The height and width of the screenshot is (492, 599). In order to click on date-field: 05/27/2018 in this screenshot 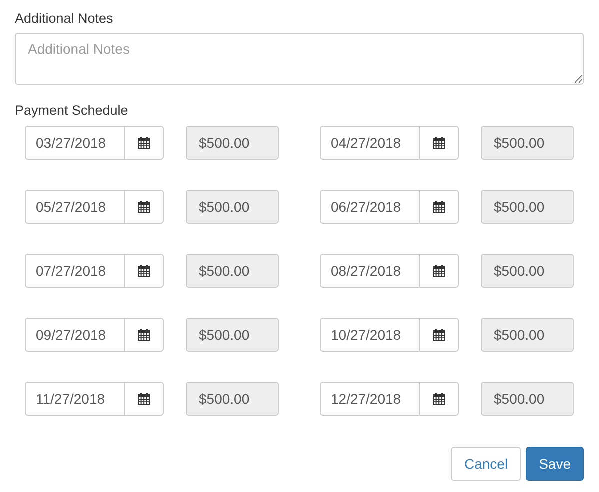, I will do `click(75, 207)`.